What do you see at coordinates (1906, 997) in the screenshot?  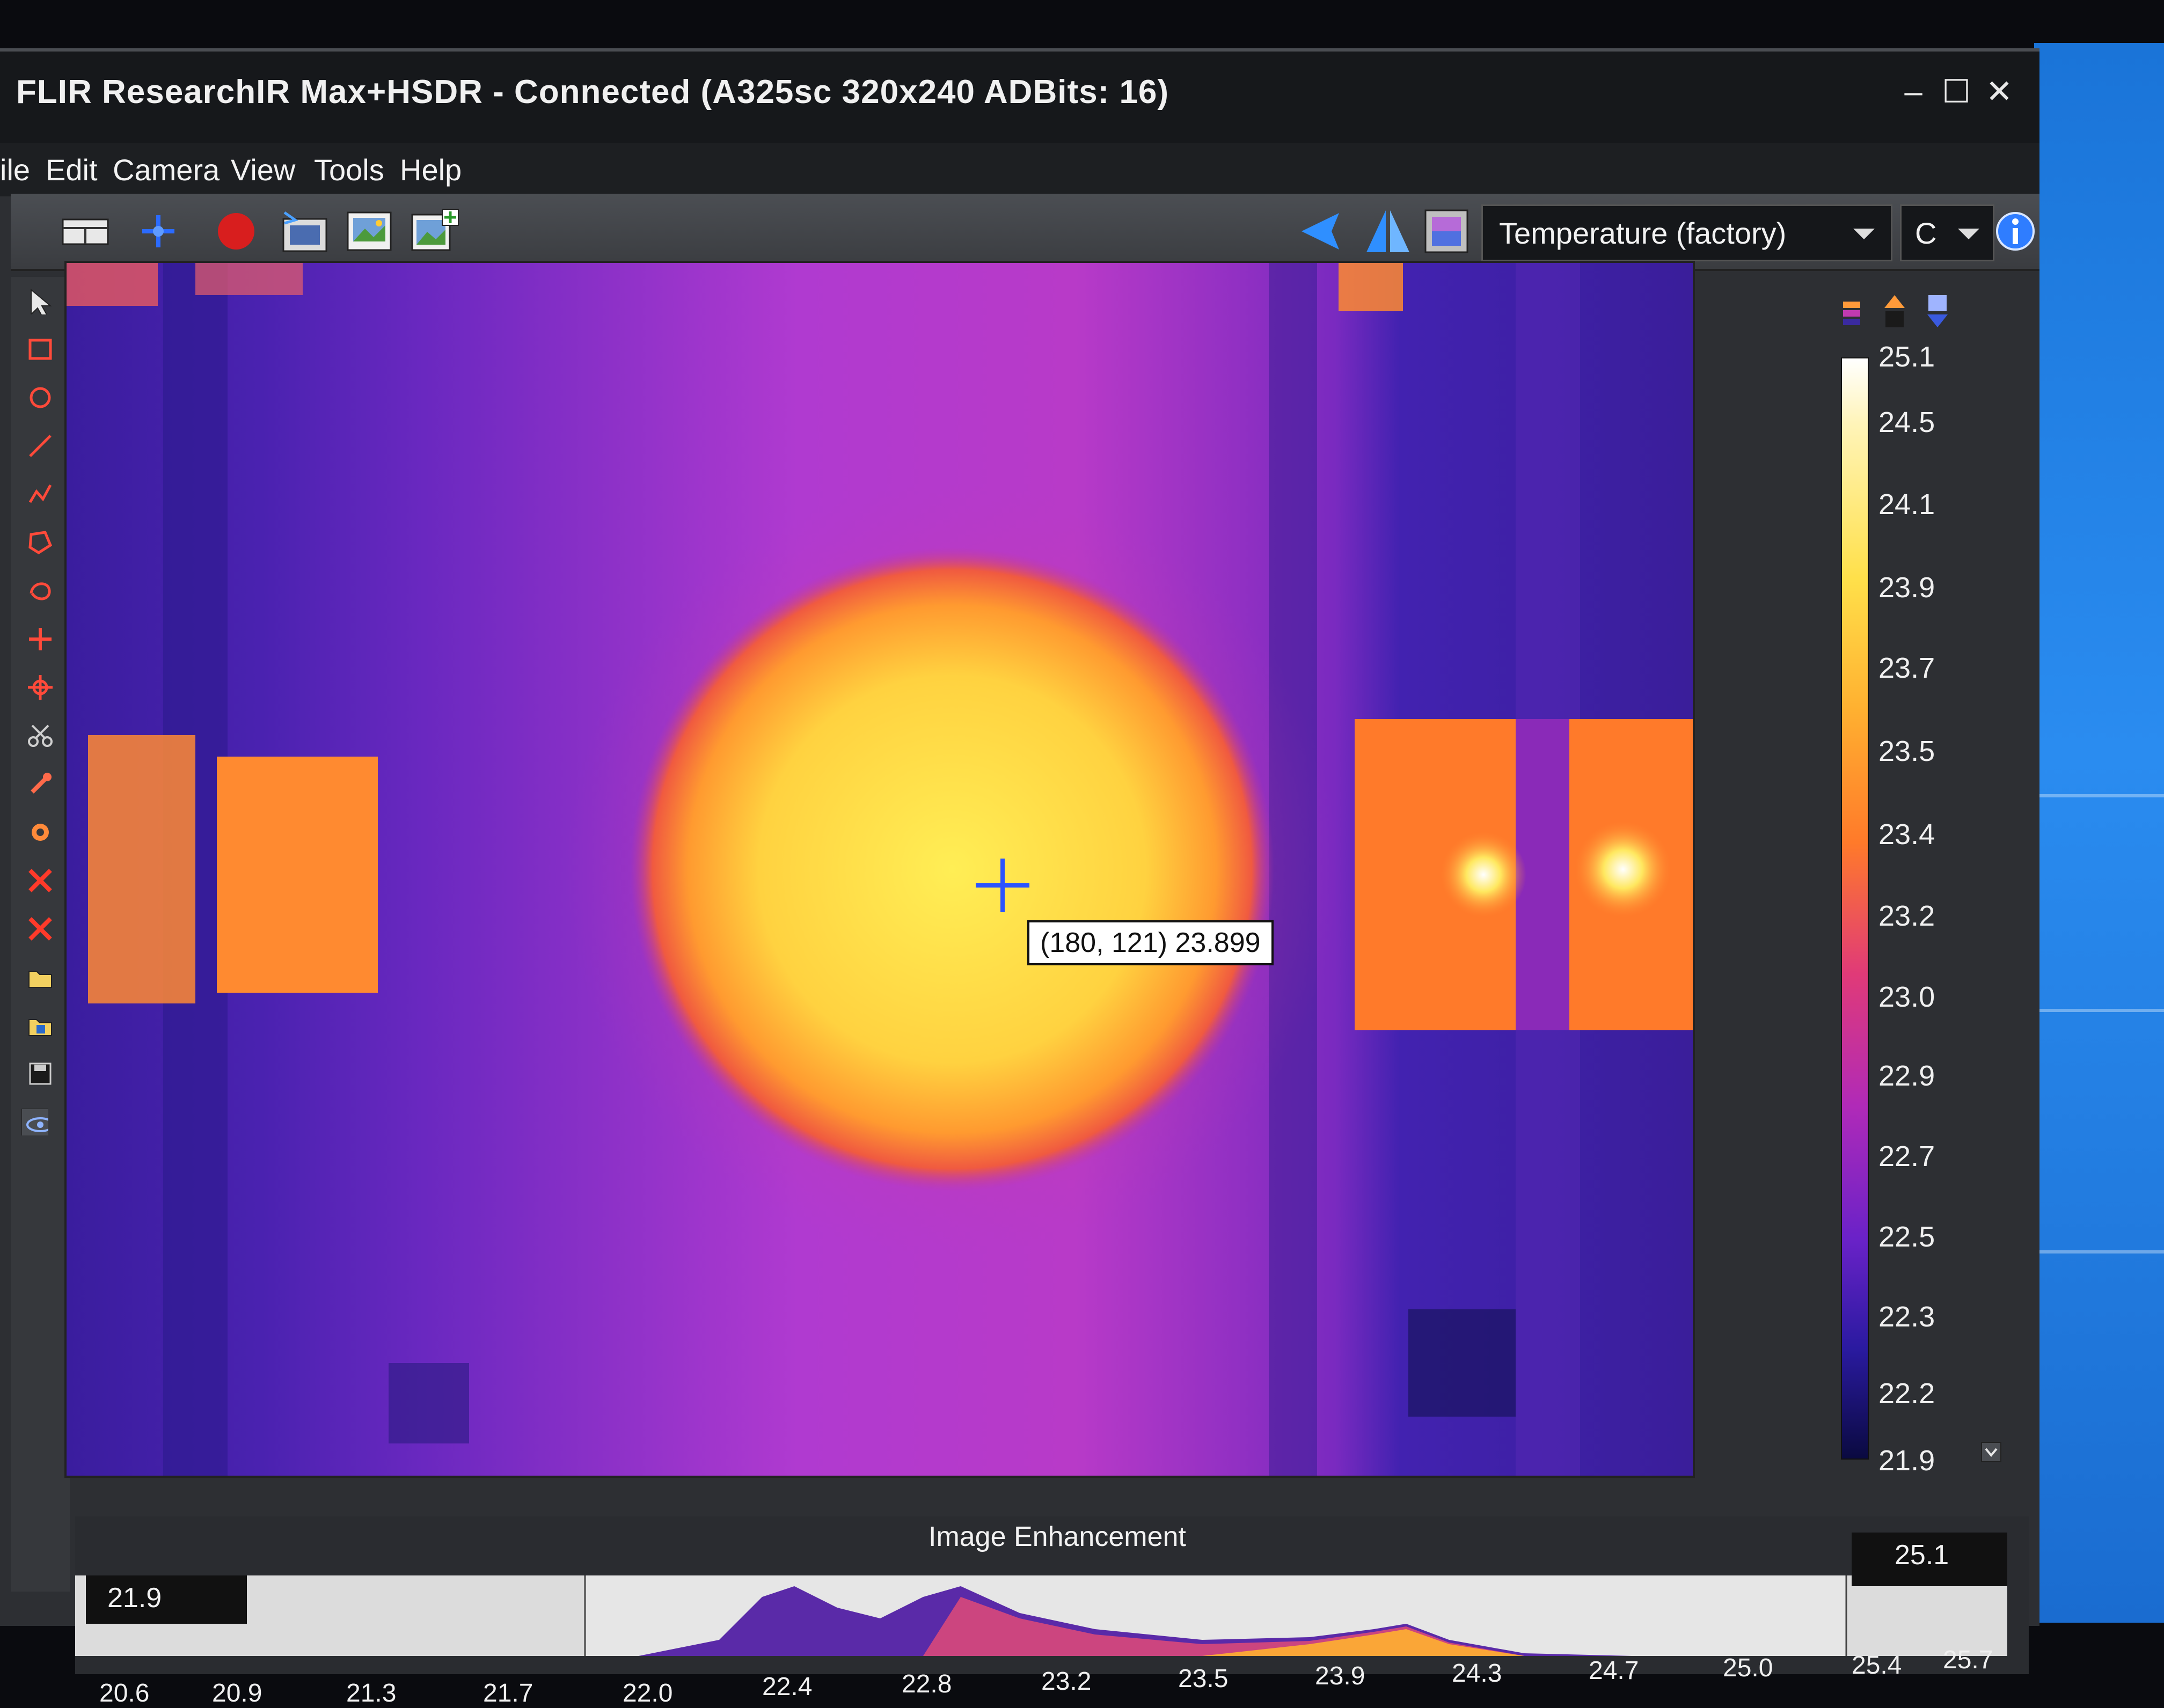 I see `colorbar-label: 23.0` at bounding box center [1906, 997].